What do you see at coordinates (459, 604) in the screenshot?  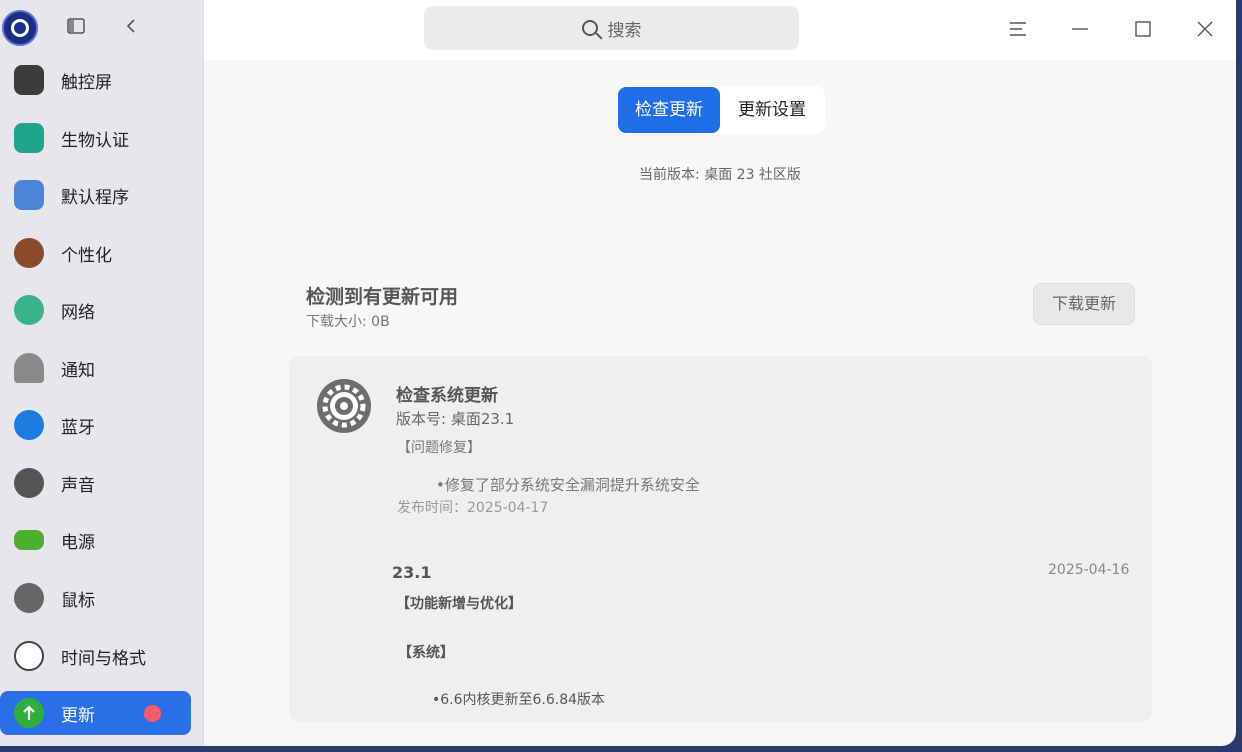 I see `history-section-features: 【功能新增与优化】` at bounding box center [459, 604].